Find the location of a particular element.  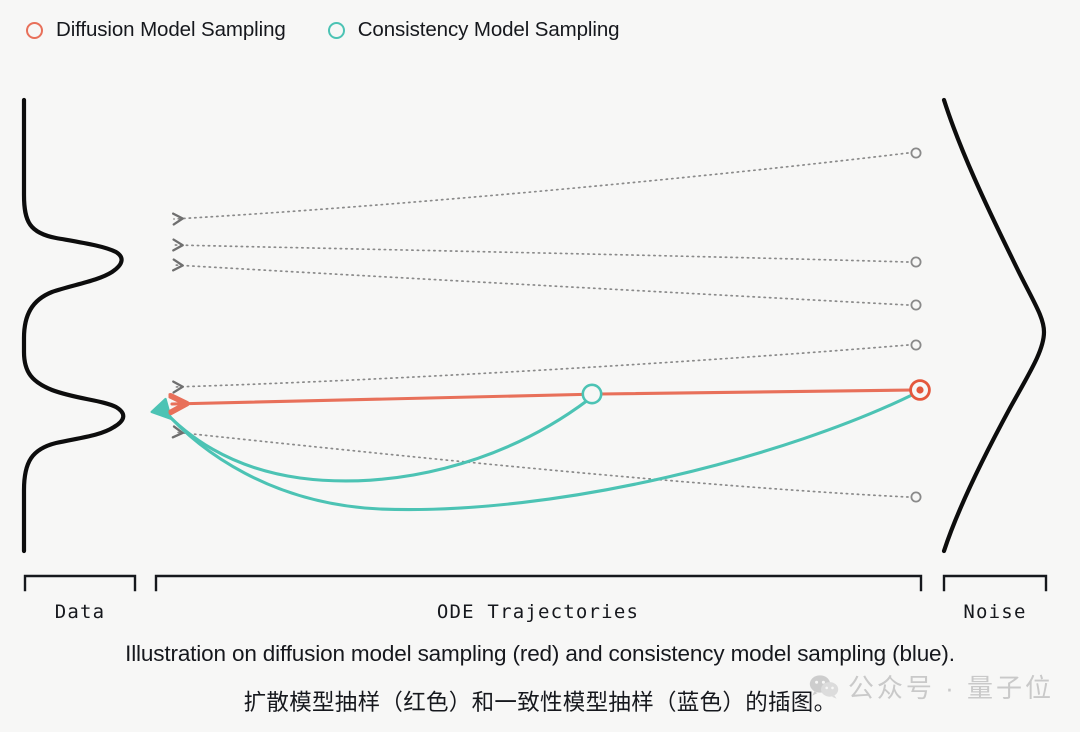

bracket-group is located at coordinates (535, 583).